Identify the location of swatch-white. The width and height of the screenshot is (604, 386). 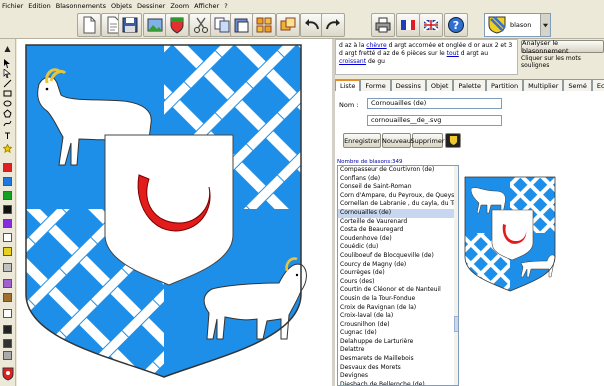
(7, 237).